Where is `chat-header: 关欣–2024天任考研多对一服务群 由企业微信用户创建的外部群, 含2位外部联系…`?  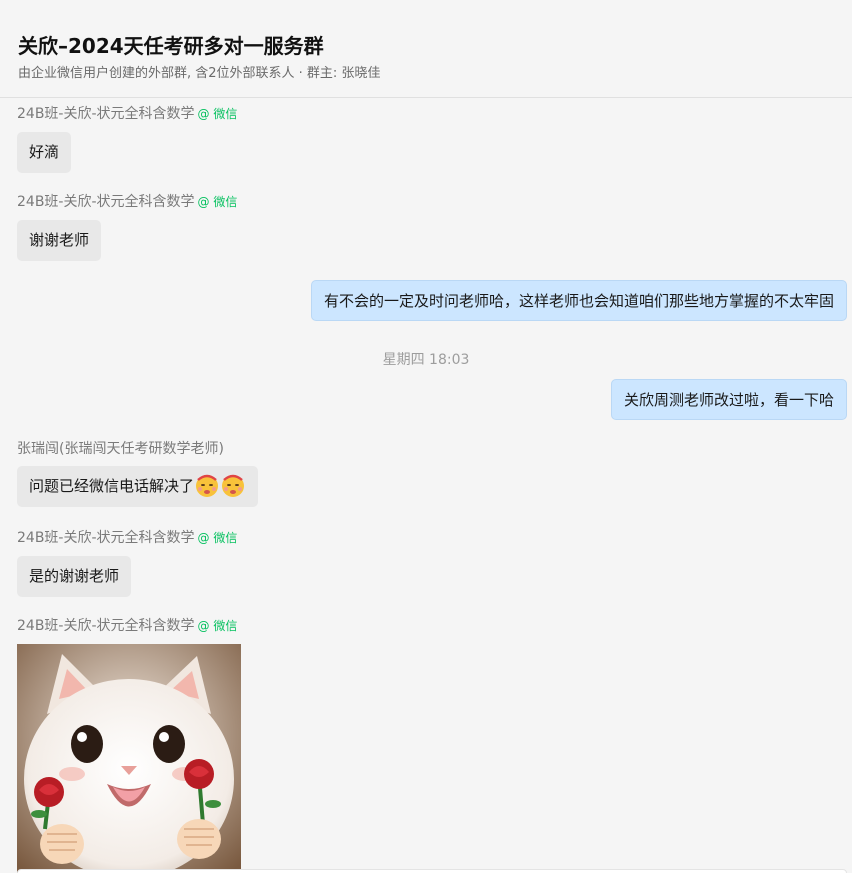
chat-header: 关欣–2024天任考研多对一服务群 由企业微信用户创建的外部群, 含2位外部联系… is located at coordinates (426, 49).